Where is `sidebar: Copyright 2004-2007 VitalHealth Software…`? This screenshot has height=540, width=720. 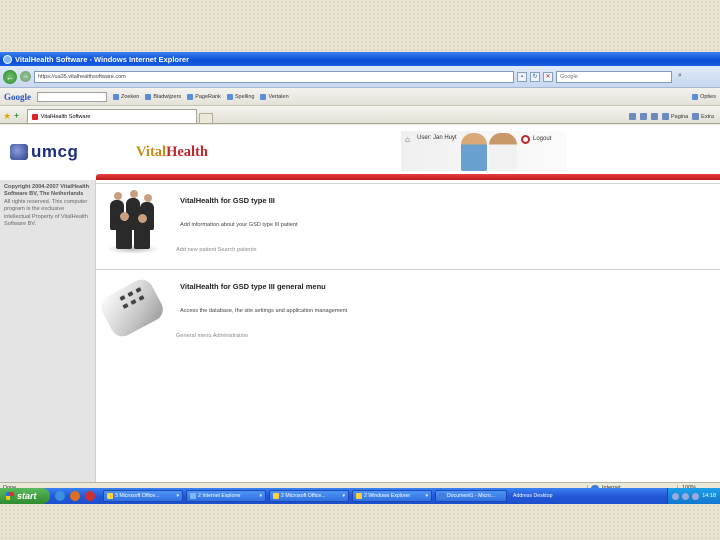 sidebar: Copyright 2004-2007 VitalHealth Software… is located at coordinates (48, 331).